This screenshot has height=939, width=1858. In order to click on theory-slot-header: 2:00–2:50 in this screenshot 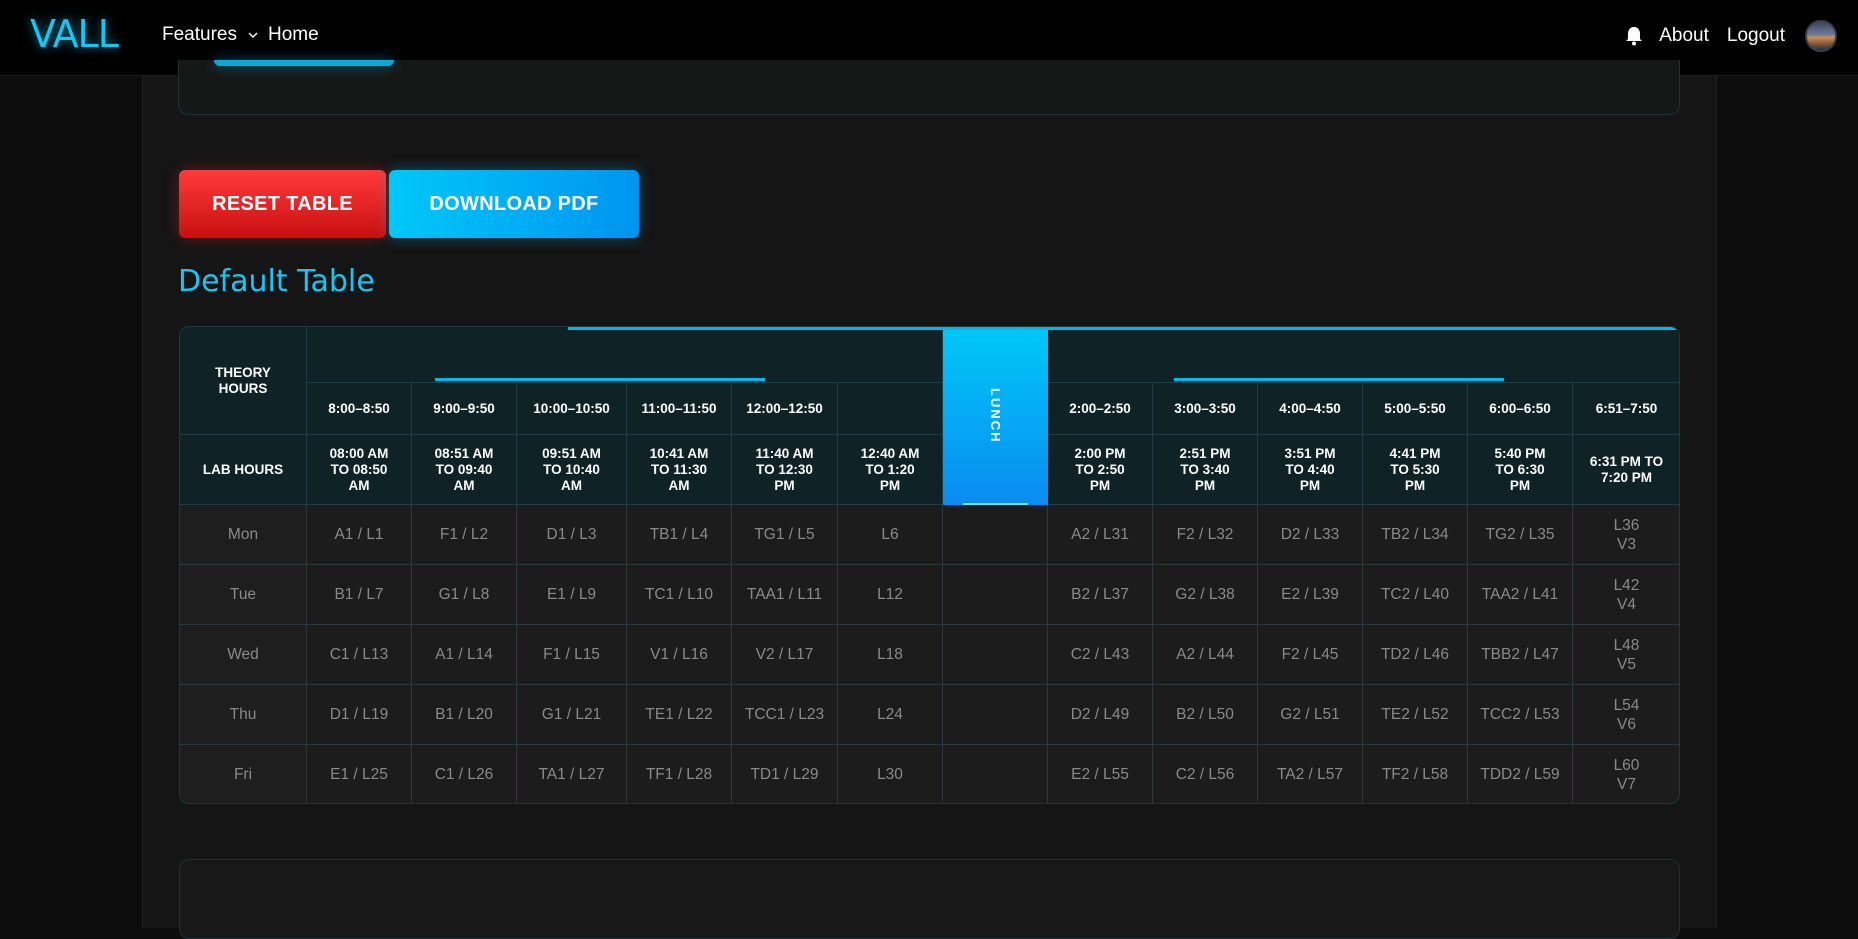, I will do `click(1100, 409)`.